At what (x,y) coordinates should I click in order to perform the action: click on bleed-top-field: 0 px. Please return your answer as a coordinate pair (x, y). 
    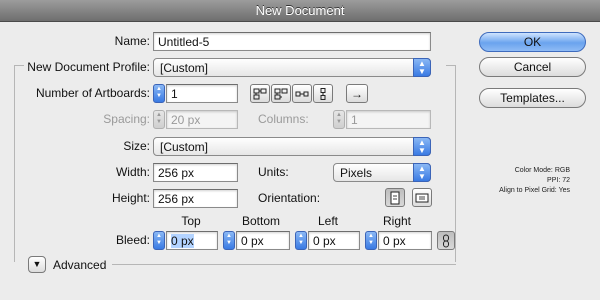
    Looking at the image, I should click on (192, 240).